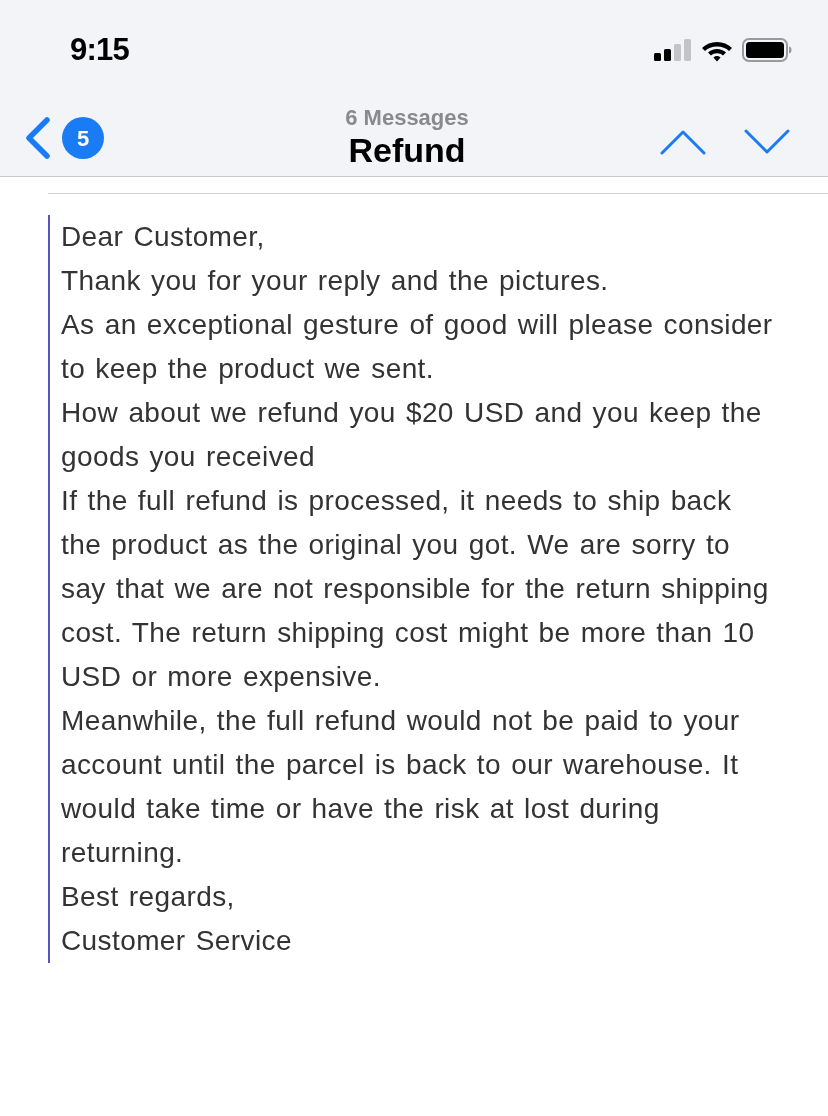  Describe the element at coordinates (163, 237) in the screenshot. I see `message-paragraph: Dear Customer,` at that location.